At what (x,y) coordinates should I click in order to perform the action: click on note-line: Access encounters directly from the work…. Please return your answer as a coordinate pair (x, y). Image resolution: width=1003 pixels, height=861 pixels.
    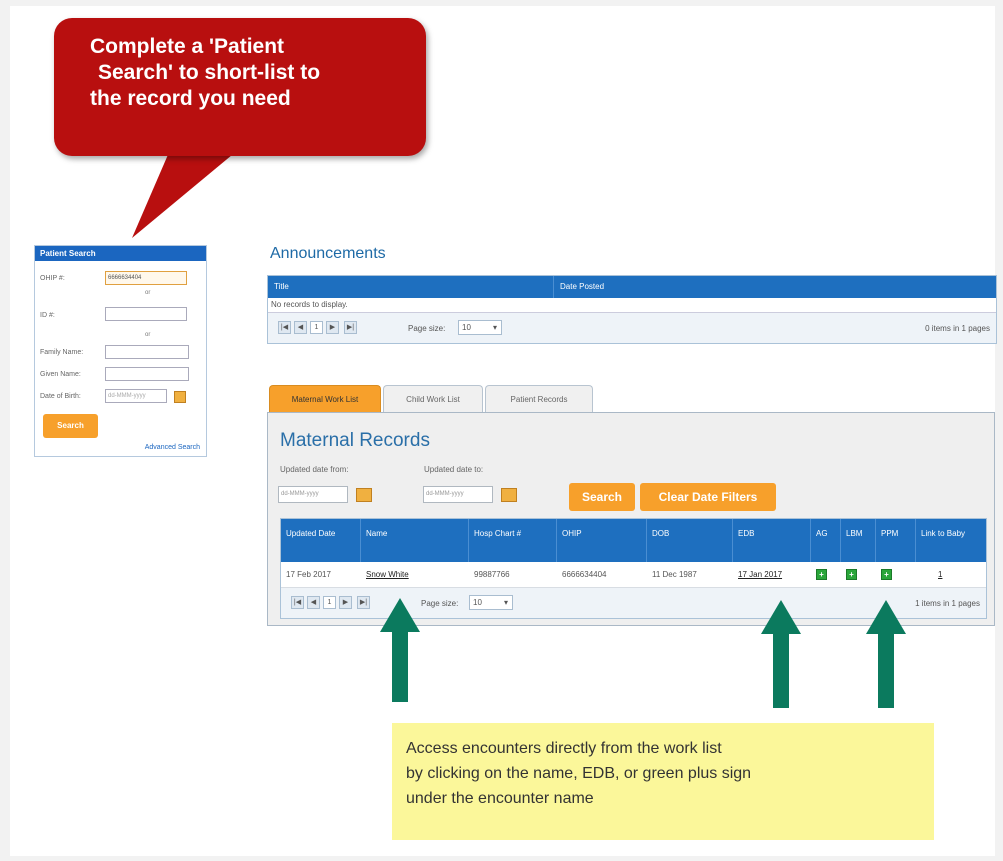
    Looking at the image, I should click on (564, 748).